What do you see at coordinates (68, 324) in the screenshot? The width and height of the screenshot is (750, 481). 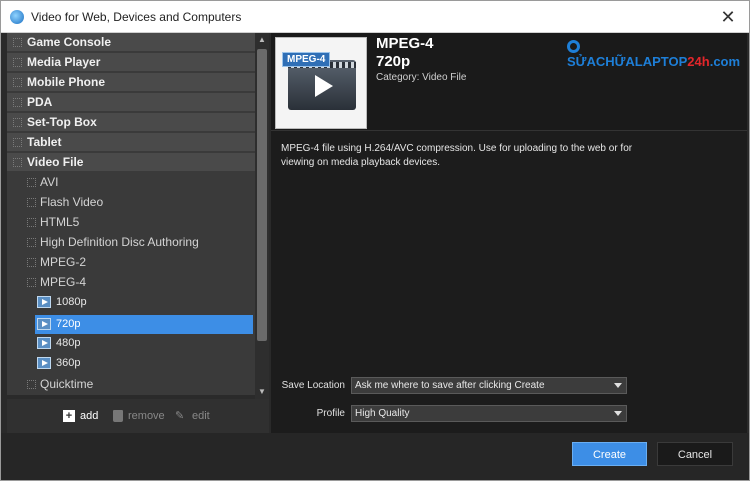 I see `preset-label: 720p` at bounding box center [68, 324].